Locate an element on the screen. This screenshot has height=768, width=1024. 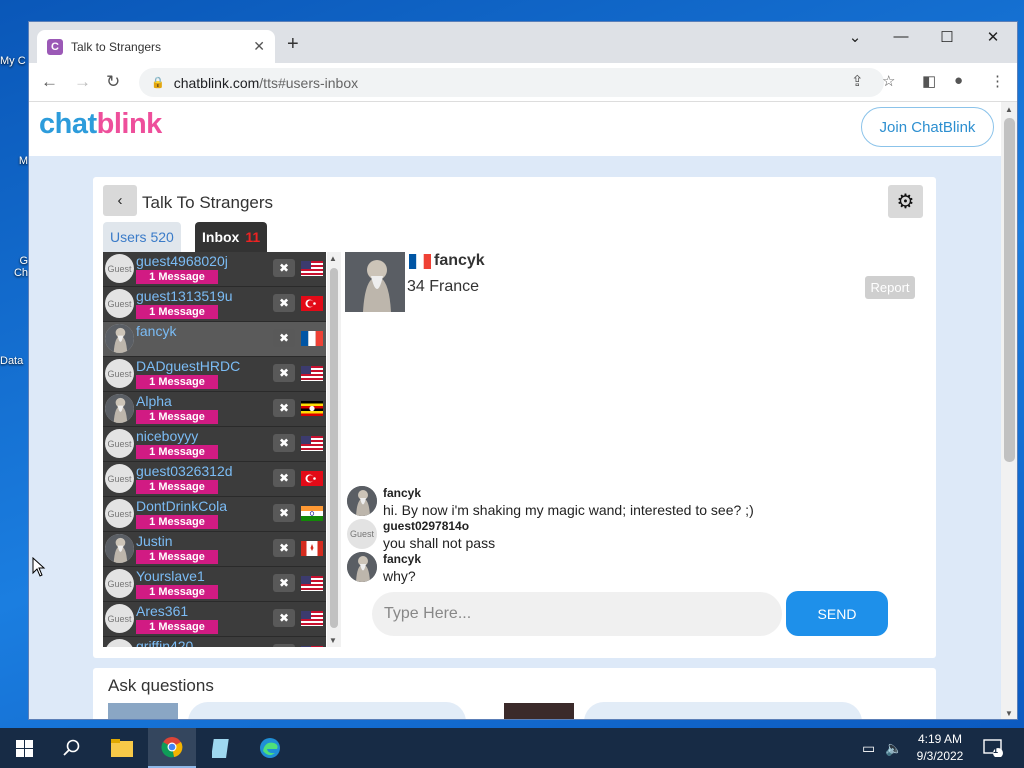
side-panel-icon: ◧ is located at coordinates (929, 81).